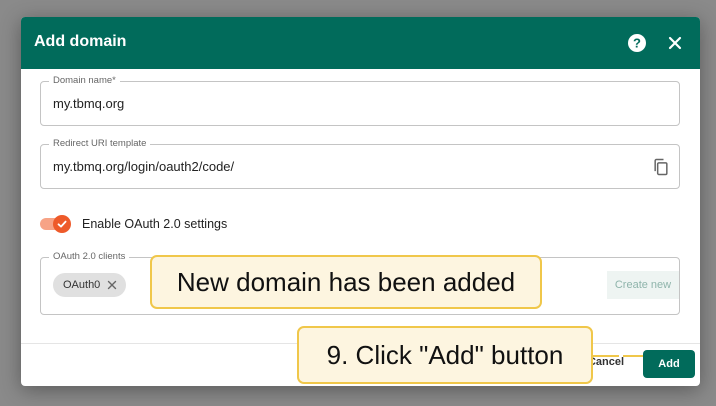  I want to click on check-icon, so click(62, 224).